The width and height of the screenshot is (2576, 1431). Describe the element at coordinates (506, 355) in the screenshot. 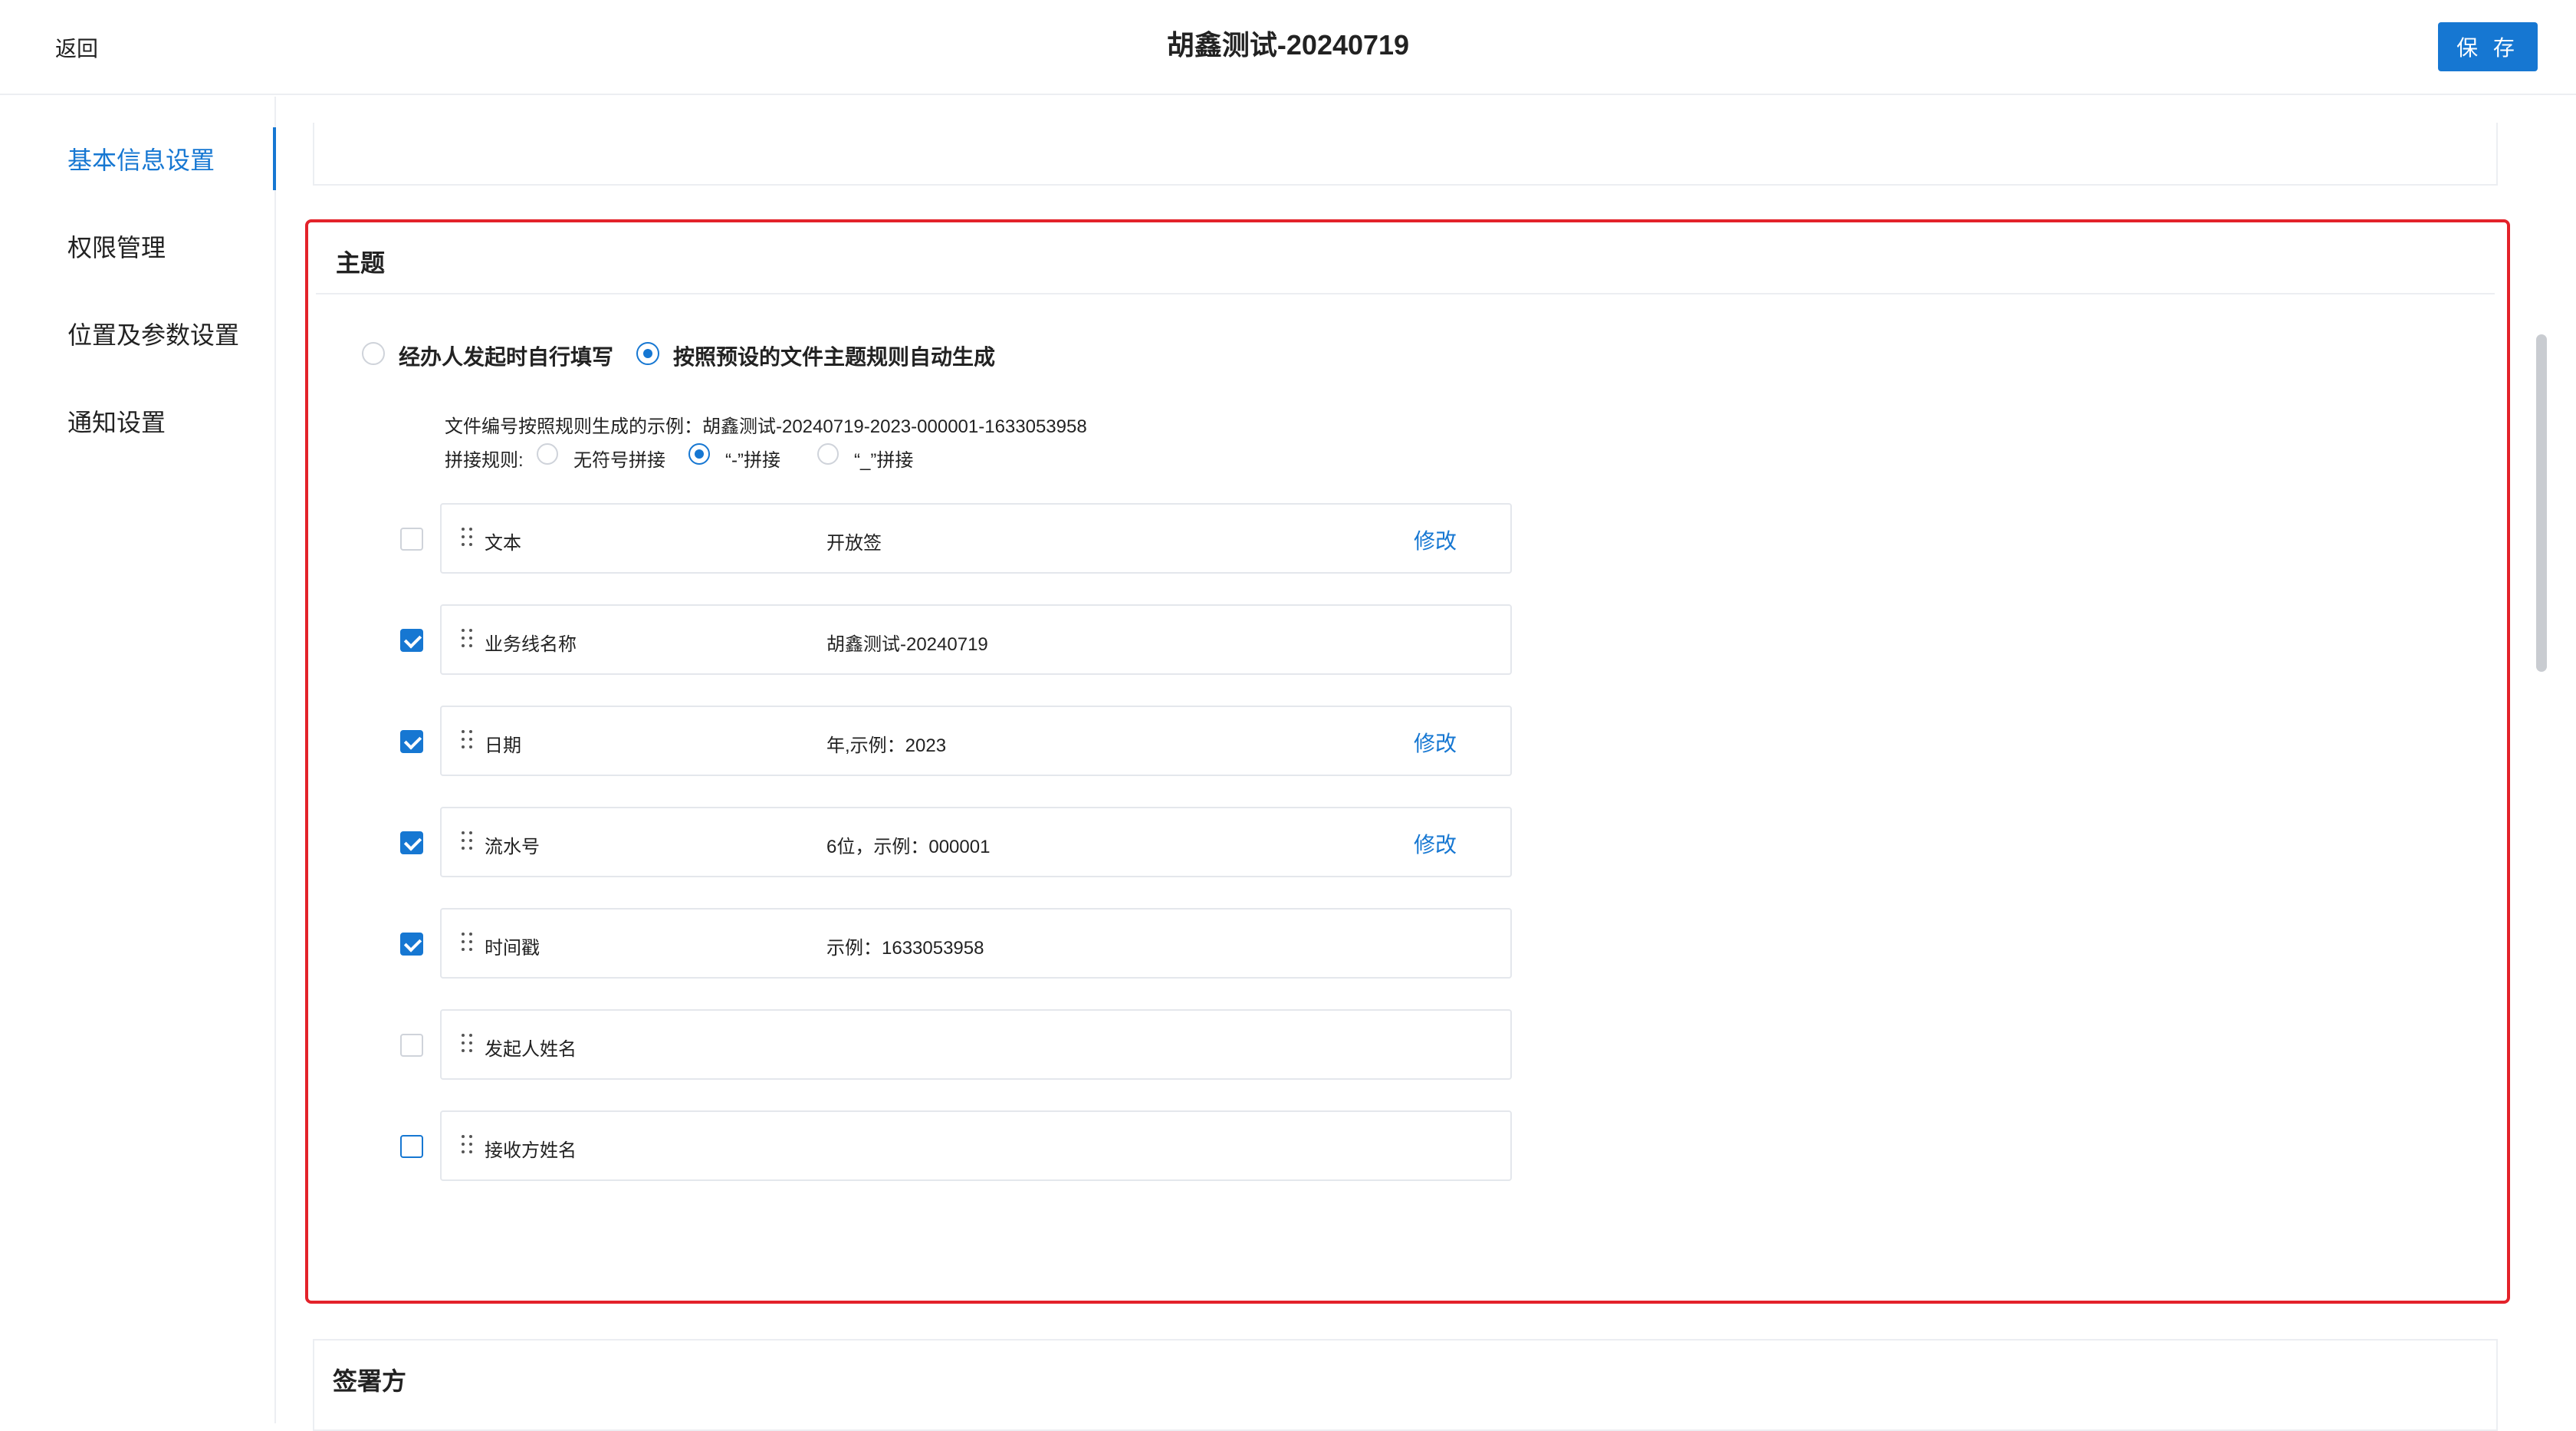

I see `radio-manual-fill-label: 经办人发起时自行填写` at that location.